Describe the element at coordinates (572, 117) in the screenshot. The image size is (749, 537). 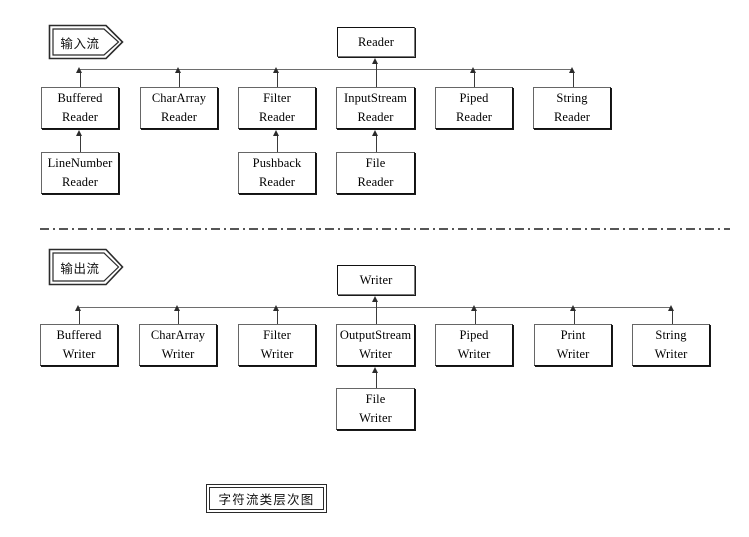
I see `node-string-reader-line2: Reader` at that location.